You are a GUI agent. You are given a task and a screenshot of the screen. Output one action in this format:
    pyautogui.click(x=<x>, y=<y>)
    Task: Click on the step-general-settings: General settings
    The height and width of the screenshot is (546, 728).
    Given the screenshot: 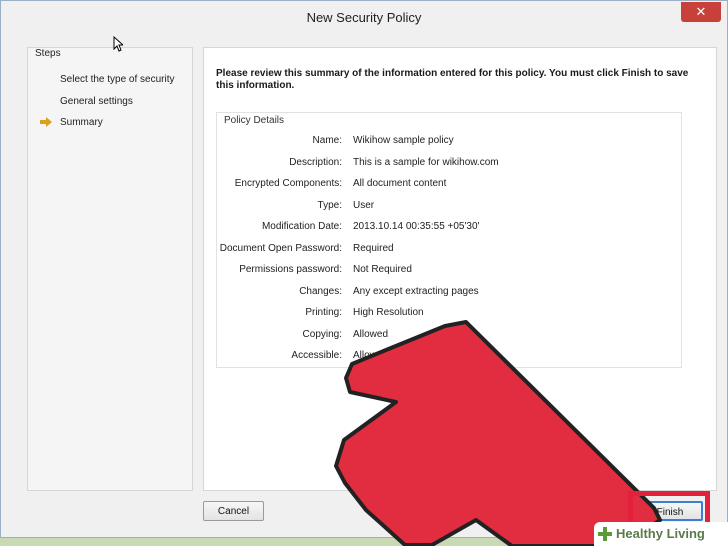 What is the action you would take?
    pyautogui.click(x=96, y=101)
    